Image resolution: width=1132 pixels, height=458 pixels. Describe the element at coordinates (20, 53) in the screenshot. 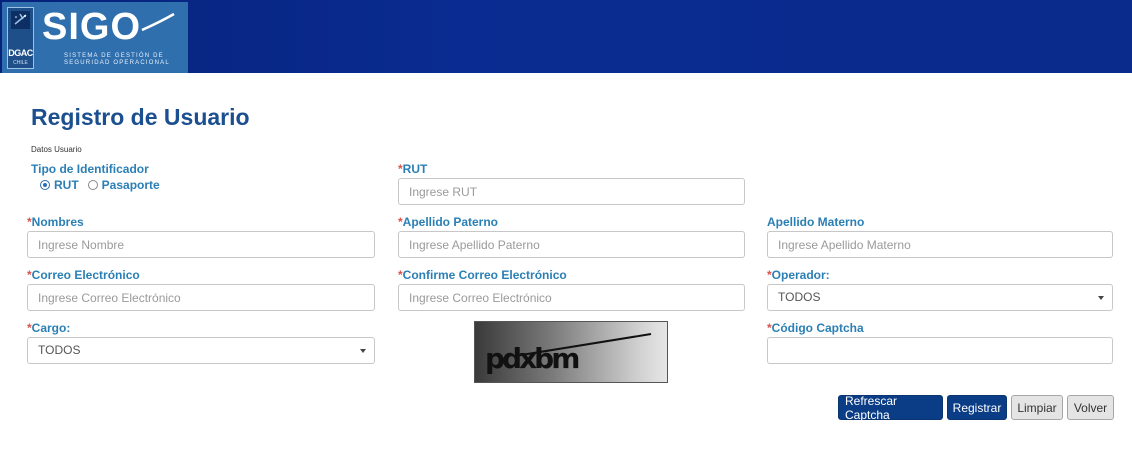

I see `dgac-label: DGAC` at that location.